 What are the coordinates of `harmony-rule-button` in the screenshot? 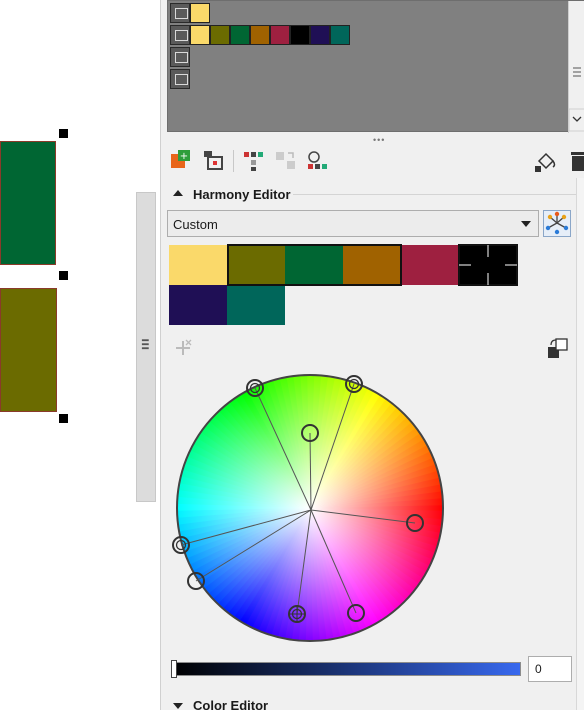 It's located at (557, 223).